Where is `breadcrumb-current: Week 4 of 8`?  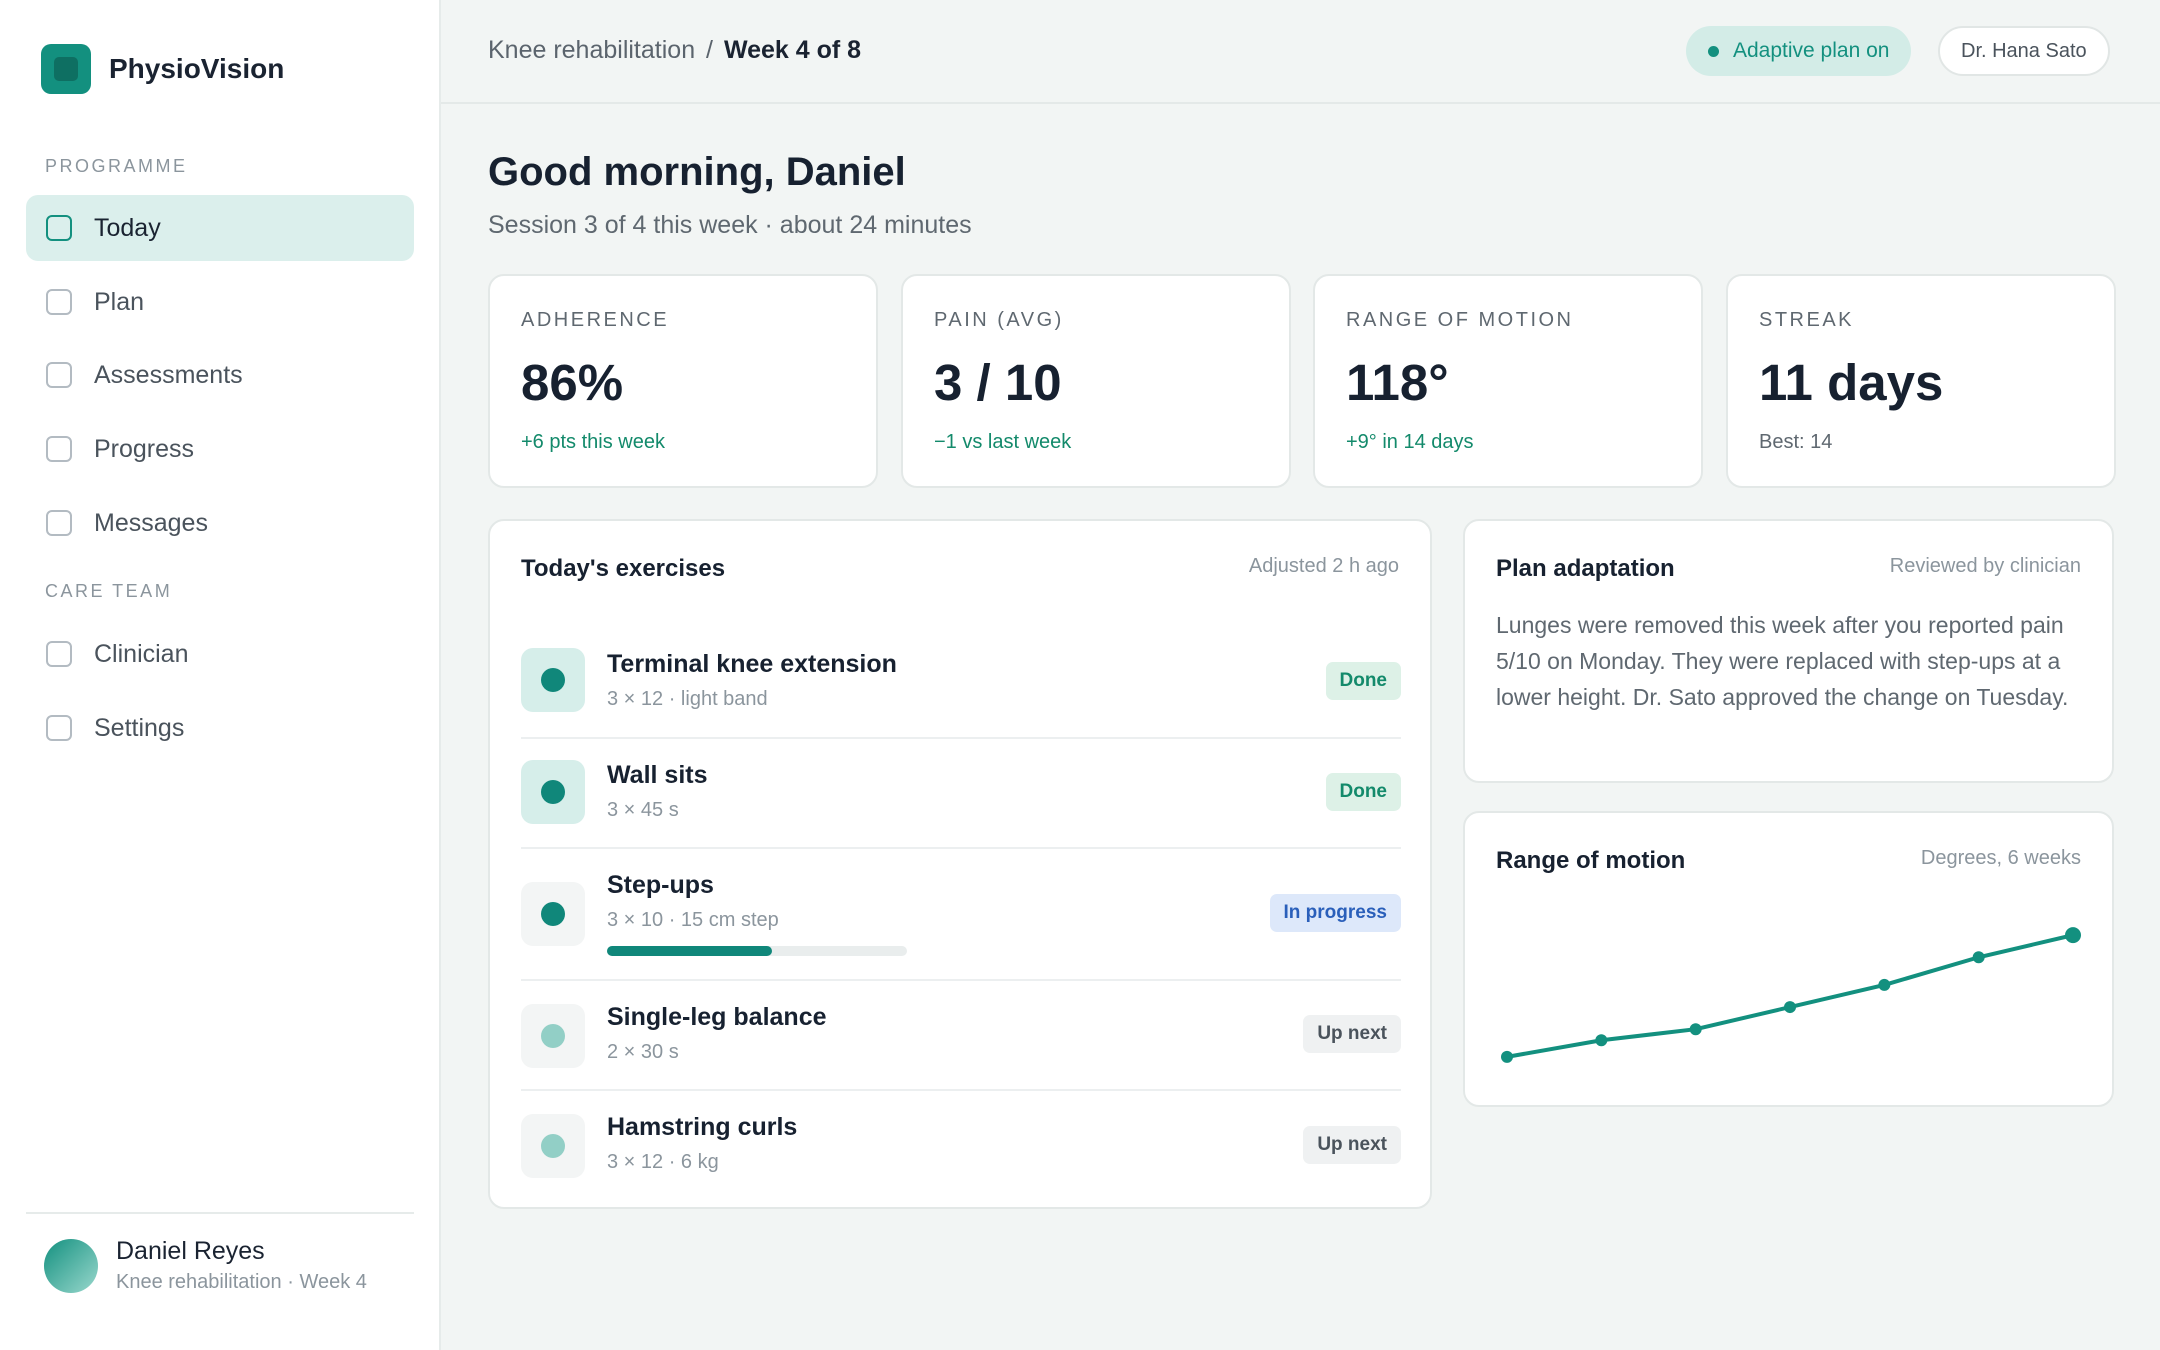 breadcrumb-current: Week 4 of 8 is located at coordinates (792, 50).